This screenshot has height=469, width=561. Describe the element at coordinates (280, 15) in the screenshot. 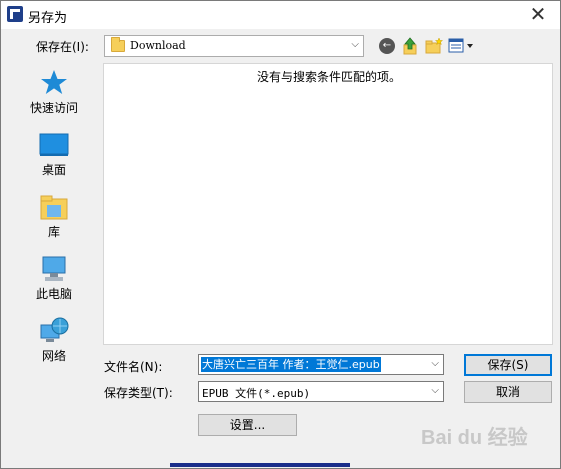

I see `title-bar: 另存为 ✕` at that location.